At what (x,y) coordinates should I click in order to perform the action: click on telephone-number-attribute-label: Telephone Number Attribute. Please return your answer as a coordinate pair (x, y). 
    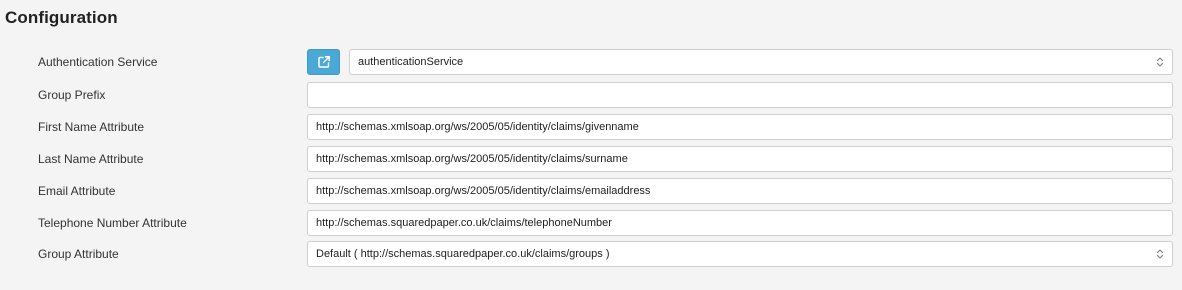
    Looking at the image, I should click on (112, 223).